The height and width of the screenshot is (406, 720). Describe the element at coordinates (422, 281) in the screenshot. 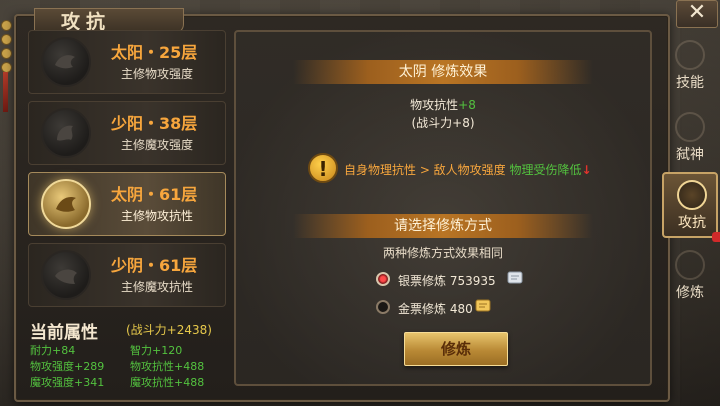

I see `option-label: 银票修炼` at that location.